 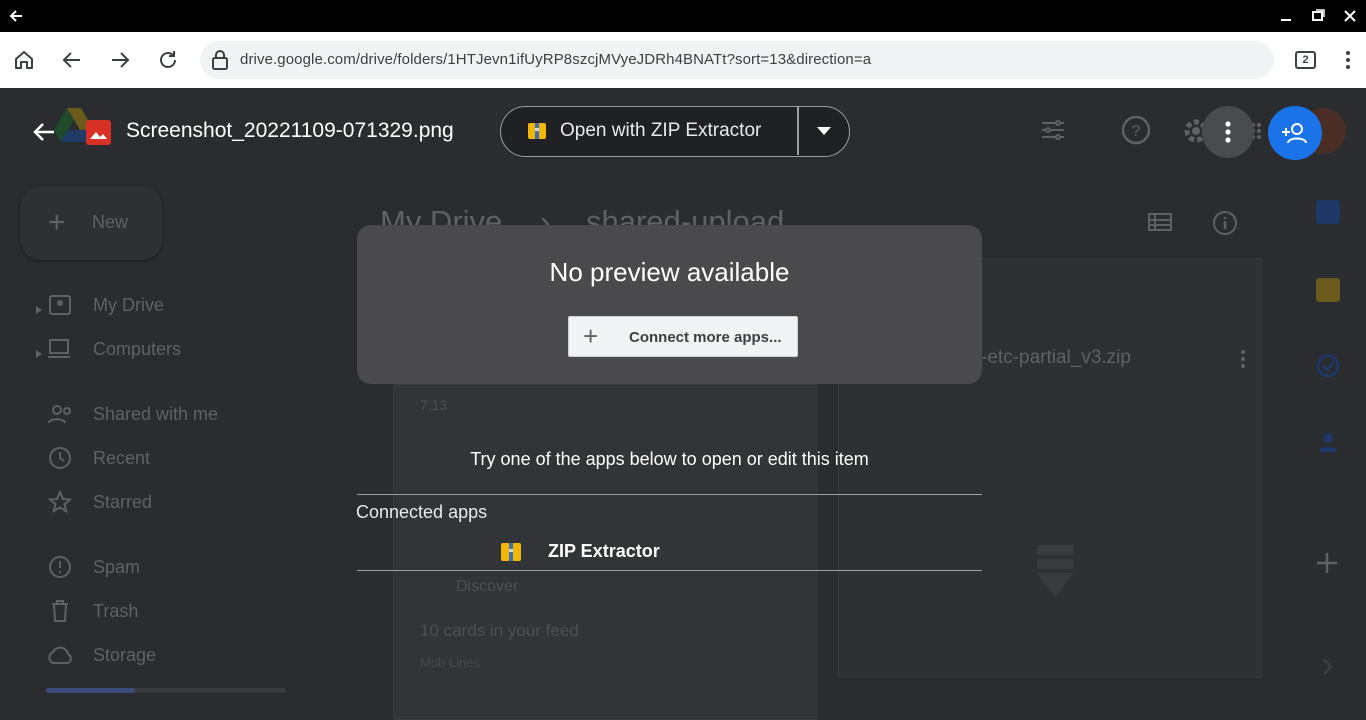 What do you see at coordinates (683, 16) in the screenshot?
I see `window-titlebar` at bounding box center [683, 16].